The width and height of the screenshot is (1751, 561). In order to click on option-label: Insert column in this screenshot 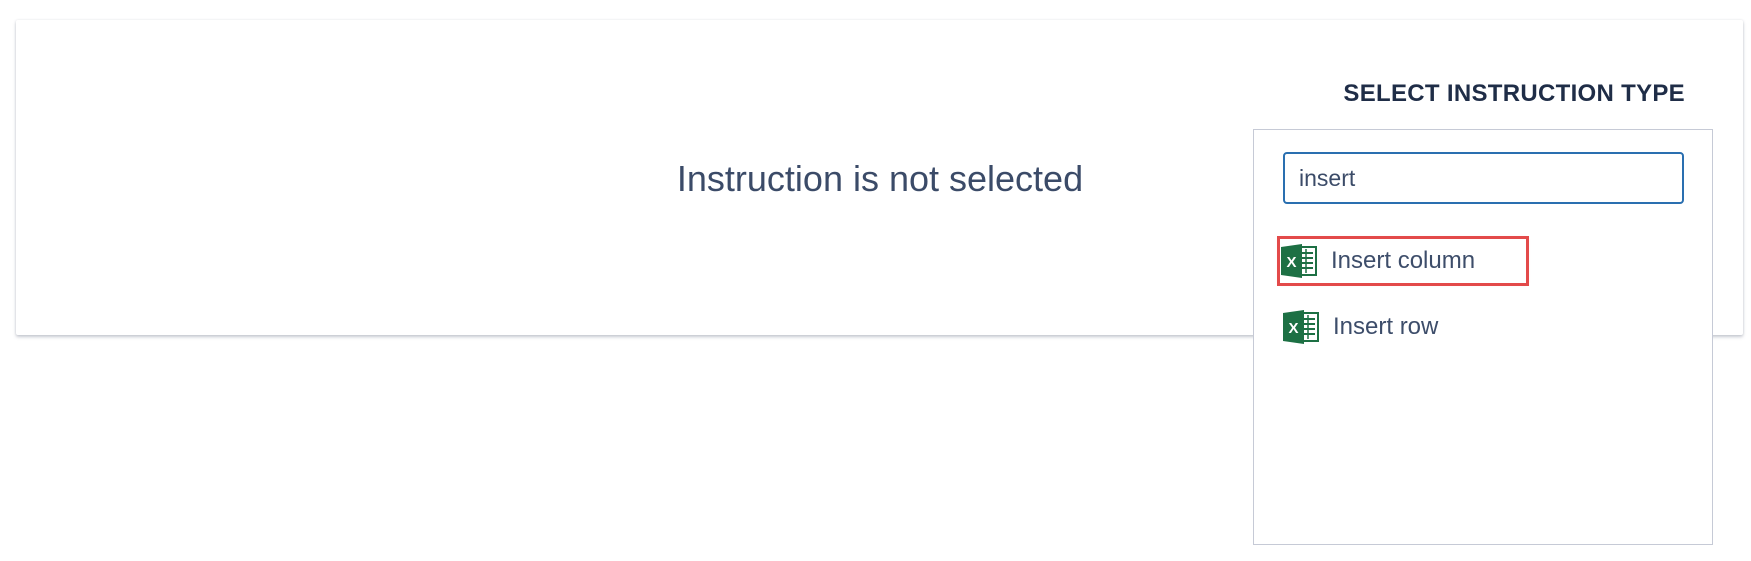, I will do `click(1403, 260)`.